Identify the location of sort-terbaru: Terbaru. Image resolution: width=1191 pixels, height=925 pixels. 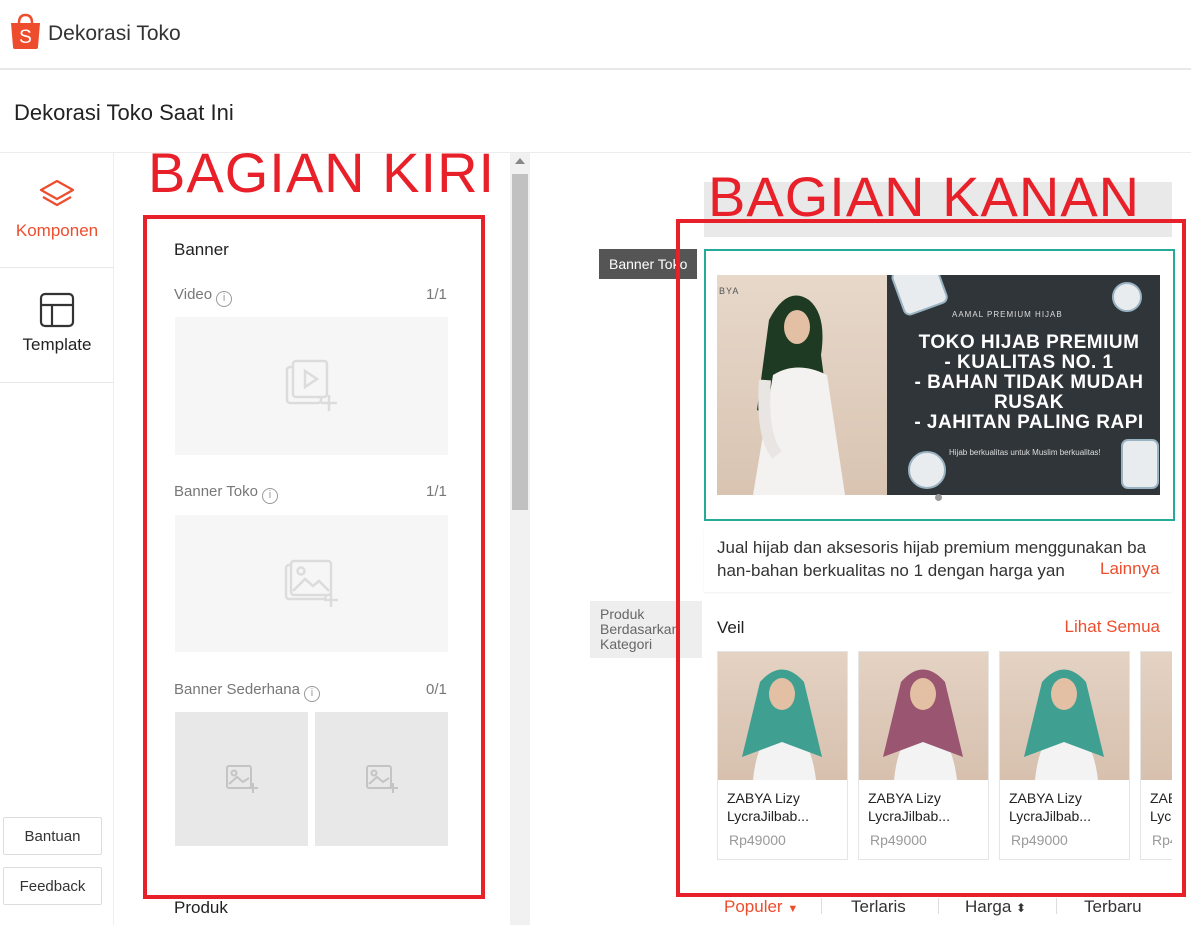
(1113, 907).